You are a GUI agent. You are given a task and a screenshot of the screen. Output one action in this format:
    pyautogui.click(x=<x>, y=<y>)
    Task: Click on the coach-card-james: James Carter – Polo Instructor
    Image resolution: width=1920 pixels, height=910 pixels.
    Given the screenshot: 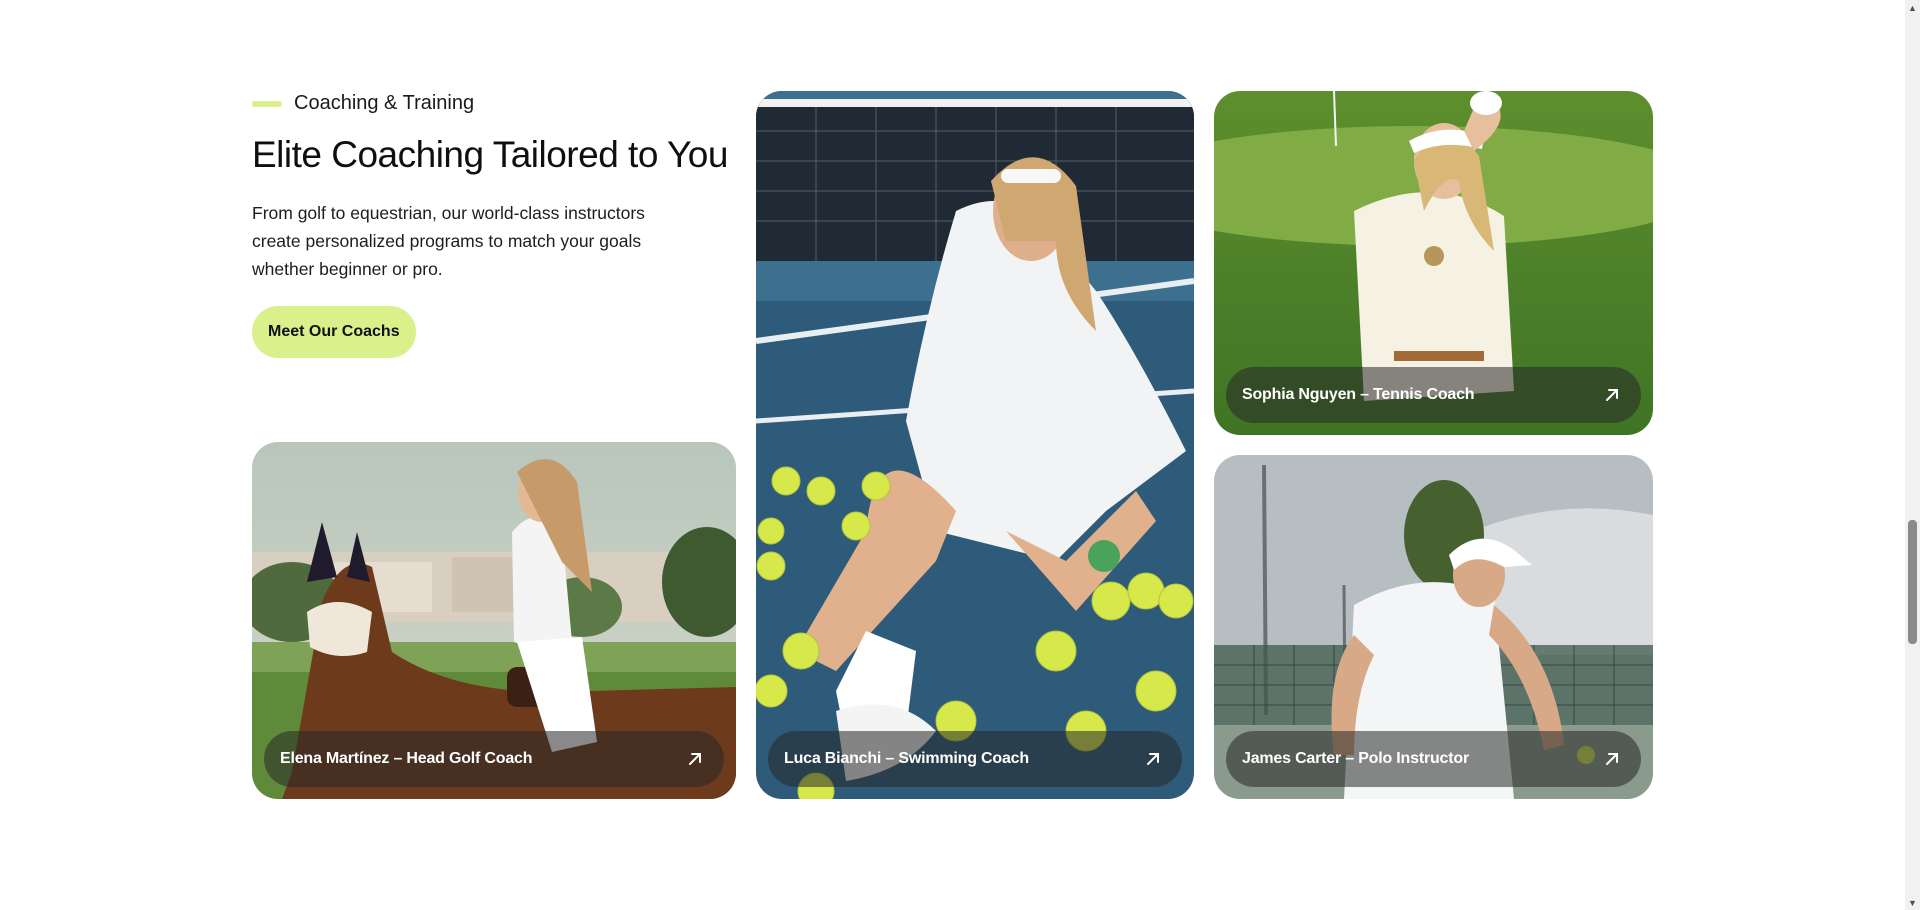 What is the action you would take?
    pyautogui.click(x=1433, y=627)
    